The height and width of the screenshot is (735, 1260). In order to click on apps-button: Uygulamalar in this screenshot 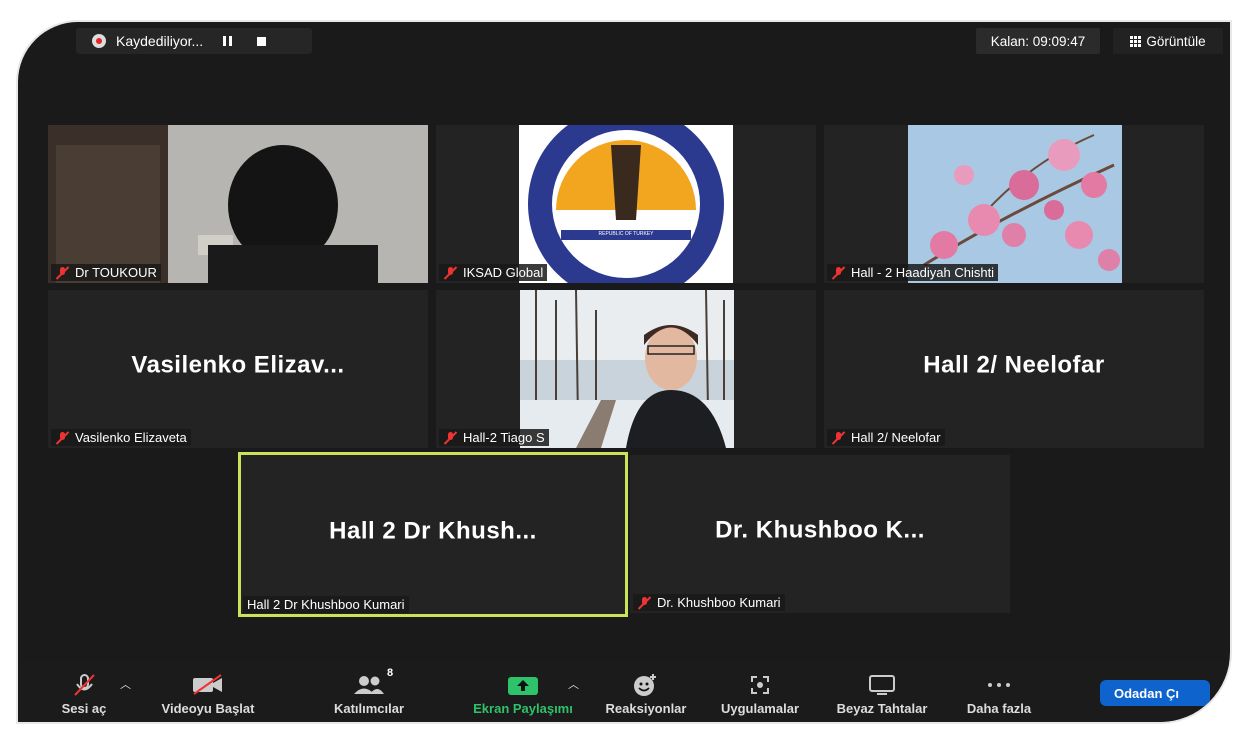, I will do `click(760, 694)`.